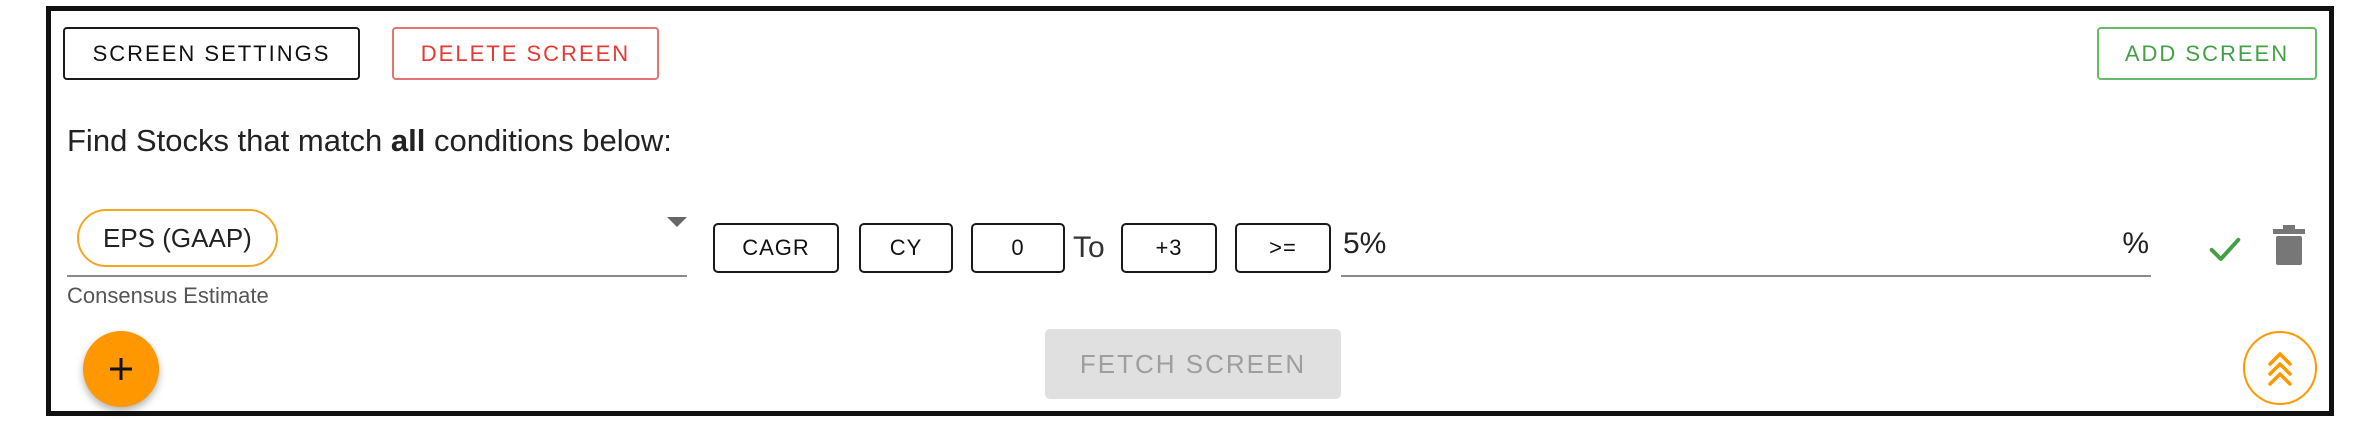 Image resolution: width=2376 pixels, height=428 pixels. I want to click on heading-emphasis: all, so click(408, 140).